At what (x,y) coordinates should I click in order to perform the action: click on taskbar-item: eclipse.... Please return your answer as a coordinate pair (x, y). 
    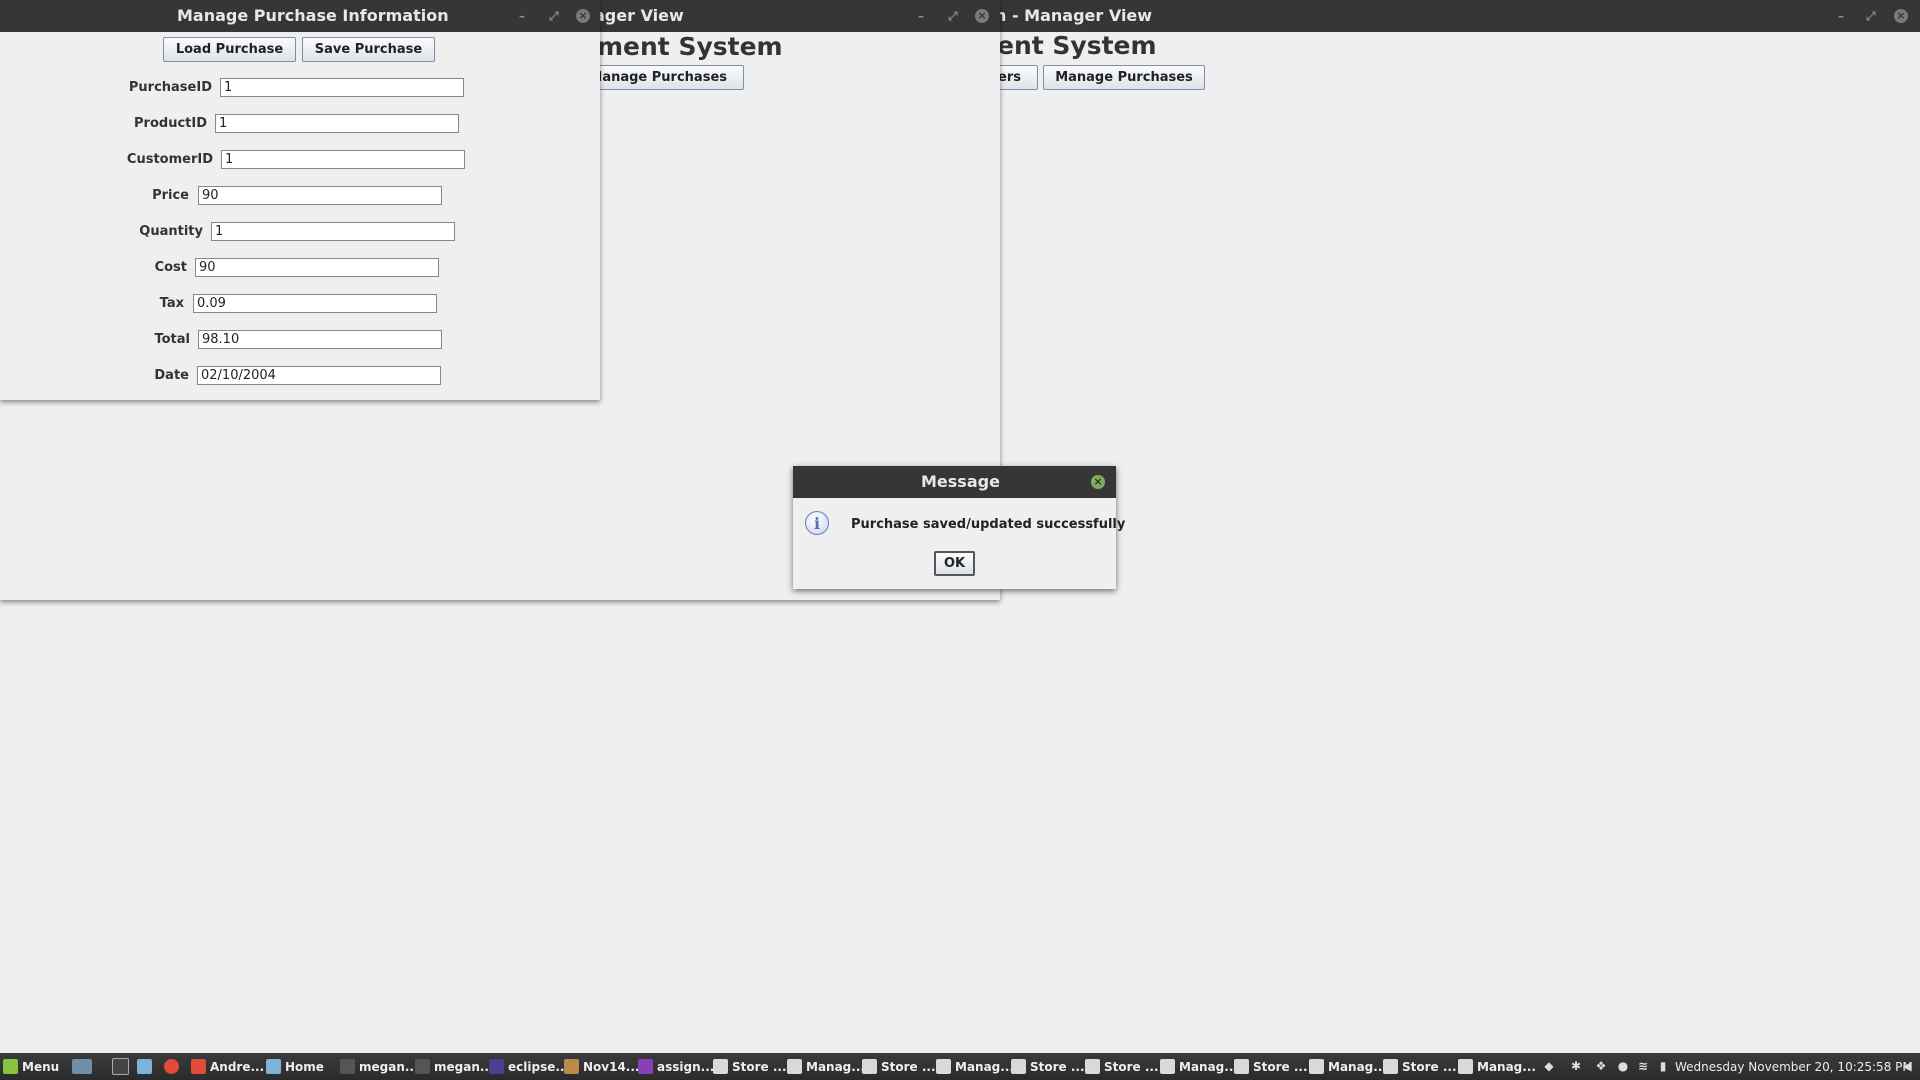
    Looking at the image, I should click on (529, 1066).